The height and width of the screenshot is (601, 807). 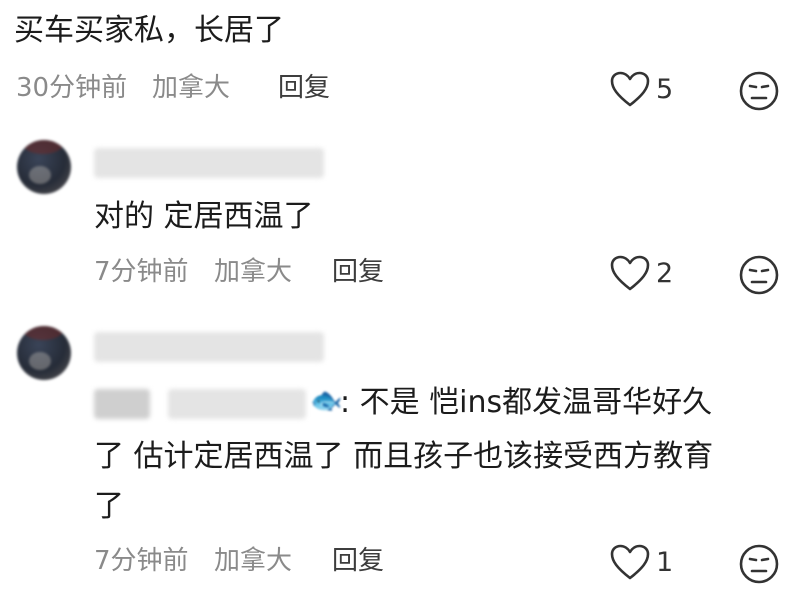 What do you see at coordinates (326, 401) in the screenshot?
I see `fish-emoji-icon: 🐟` at bounding box center [326, 401].